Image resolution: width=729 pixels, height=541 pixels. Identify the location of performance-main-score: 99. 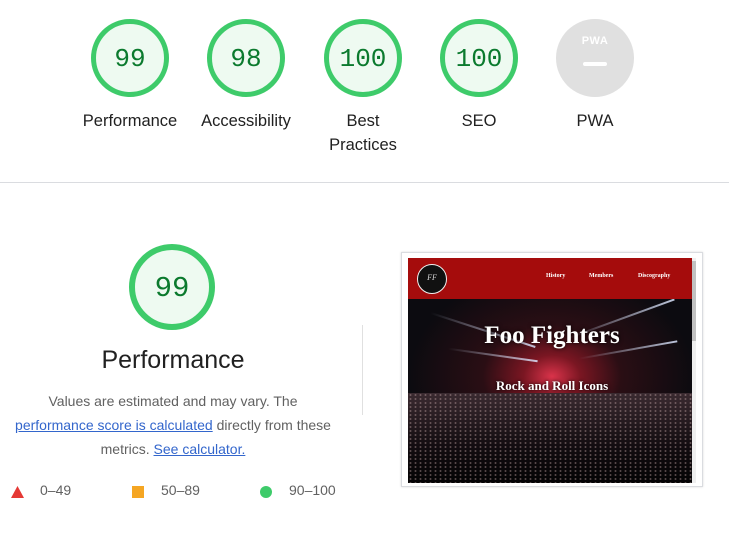
(172, 288).